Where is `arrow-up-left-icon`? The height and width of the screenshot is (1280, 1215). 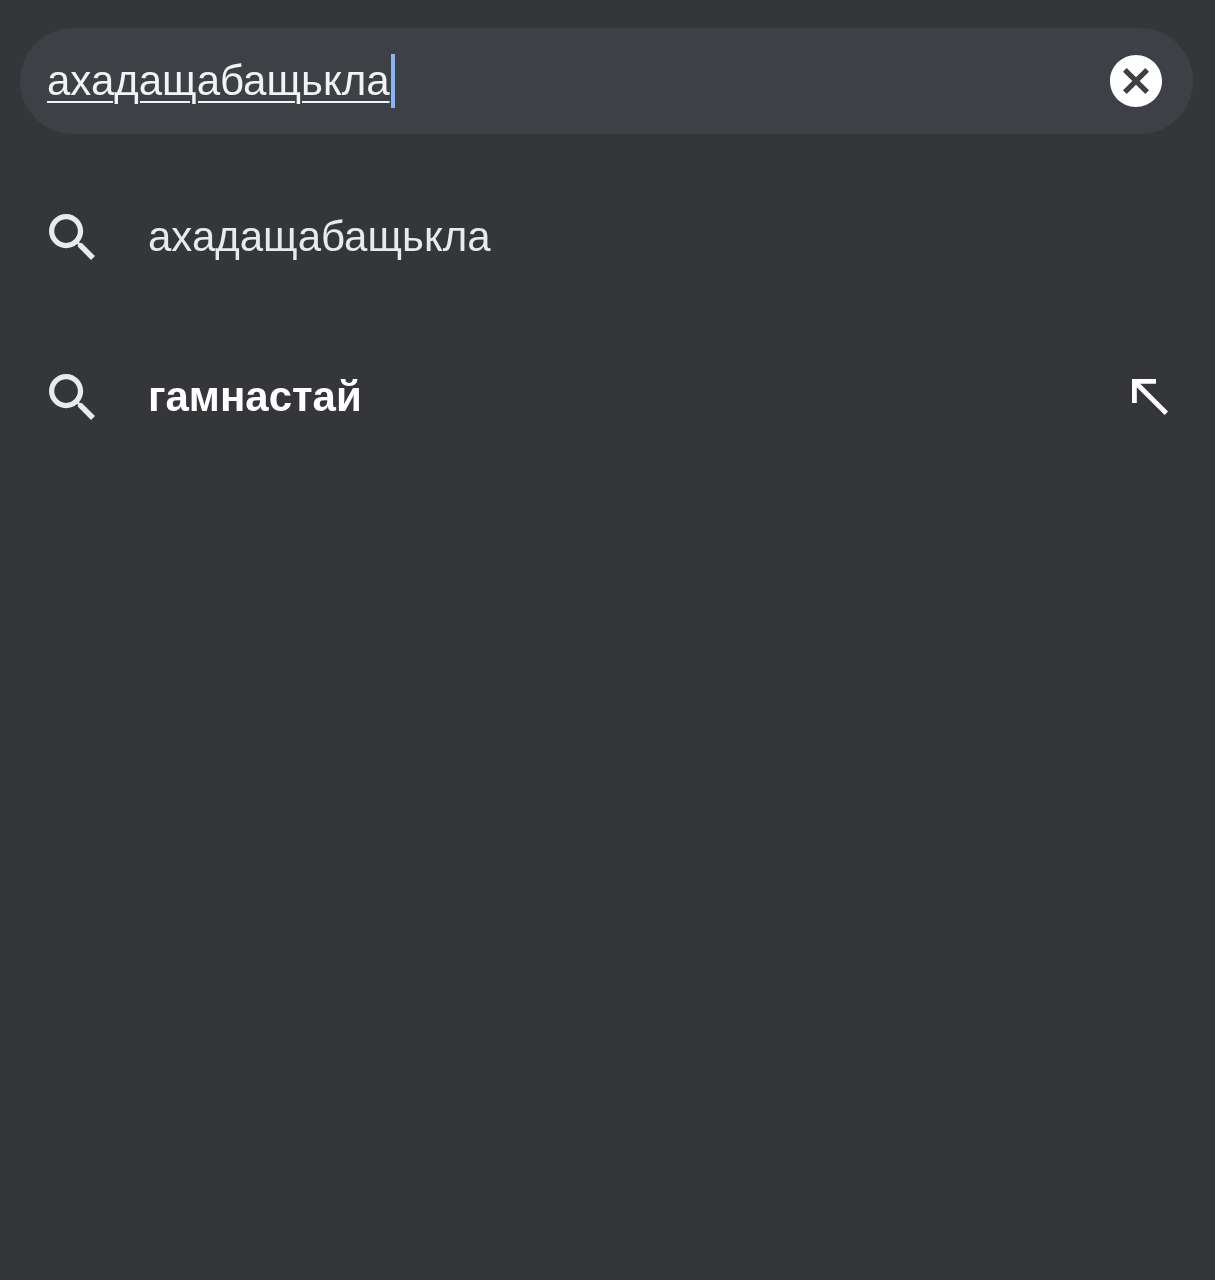
arrow-up-left-icon is located at coordinates (1150, 397).